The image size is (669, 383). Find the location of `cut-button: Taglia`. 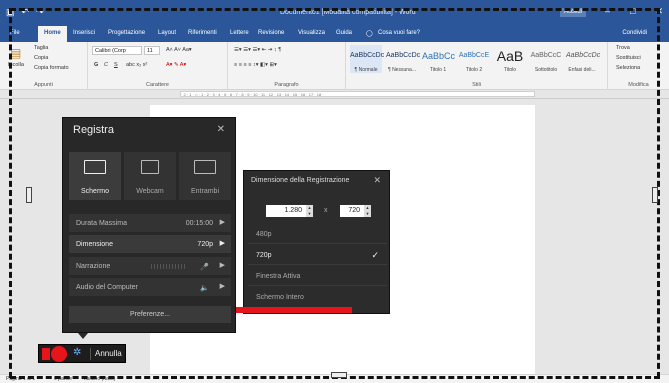

cut-button: Taglia is located at coordinates (41, 48).